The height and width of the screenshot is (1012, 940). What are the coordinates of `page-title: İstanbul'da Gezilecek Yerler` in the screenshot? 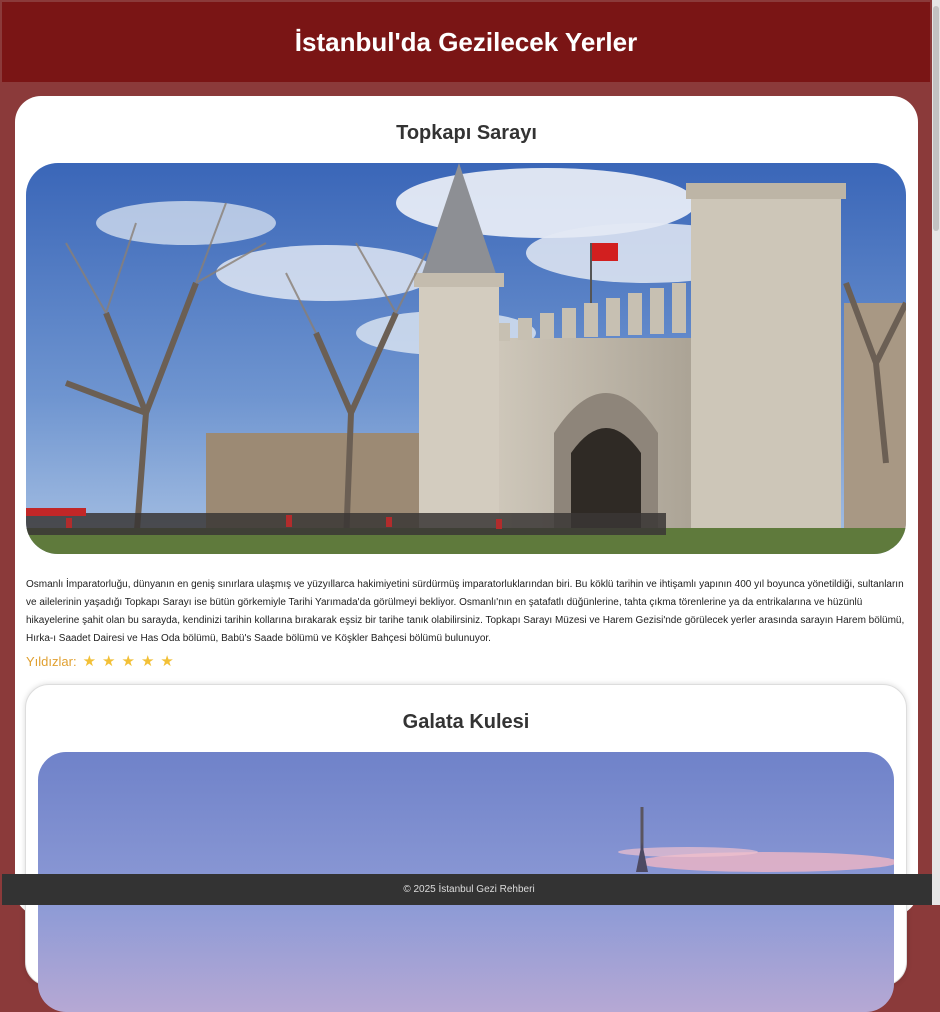 It's located at (466, 41).